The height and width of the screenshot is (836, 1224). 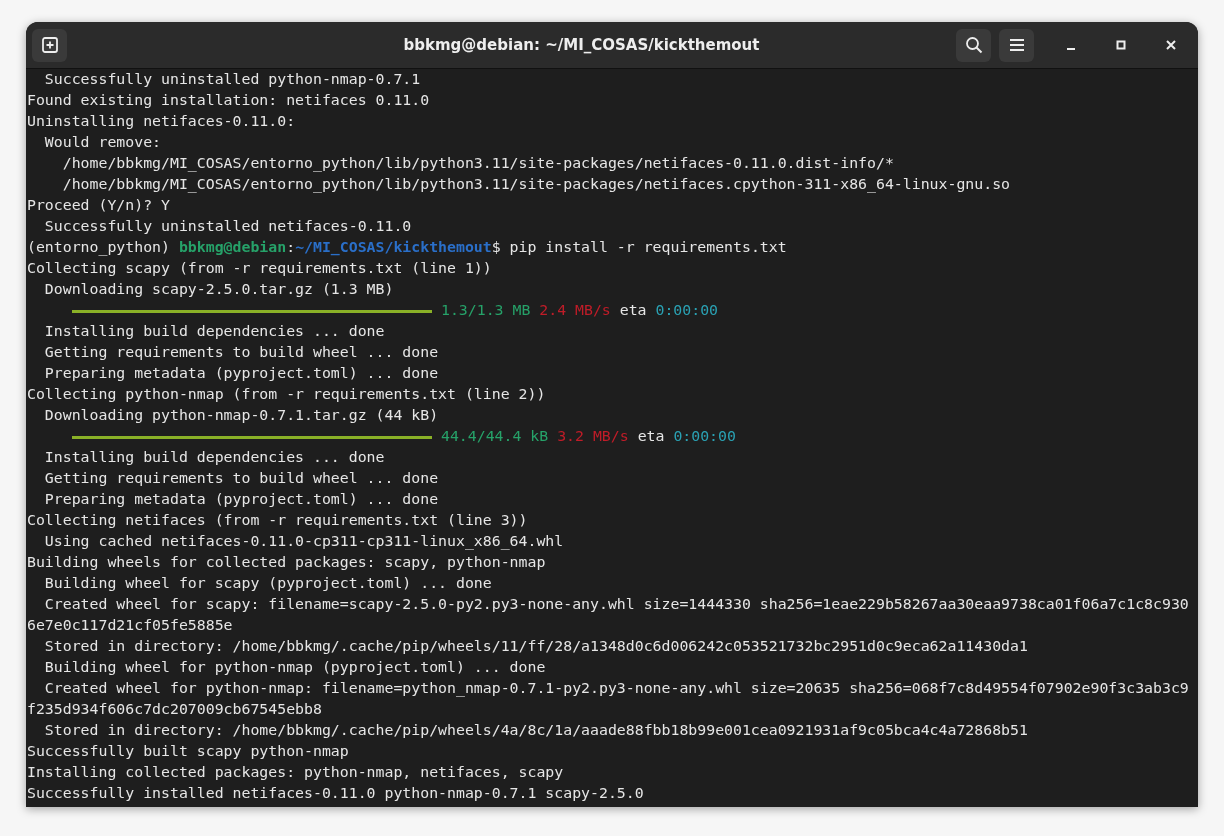 What do you see at coordinates (639, 247) in the screenshot?
I see `command-text: $ pip install -r requirements.txt` at bounding box center [639, 247].